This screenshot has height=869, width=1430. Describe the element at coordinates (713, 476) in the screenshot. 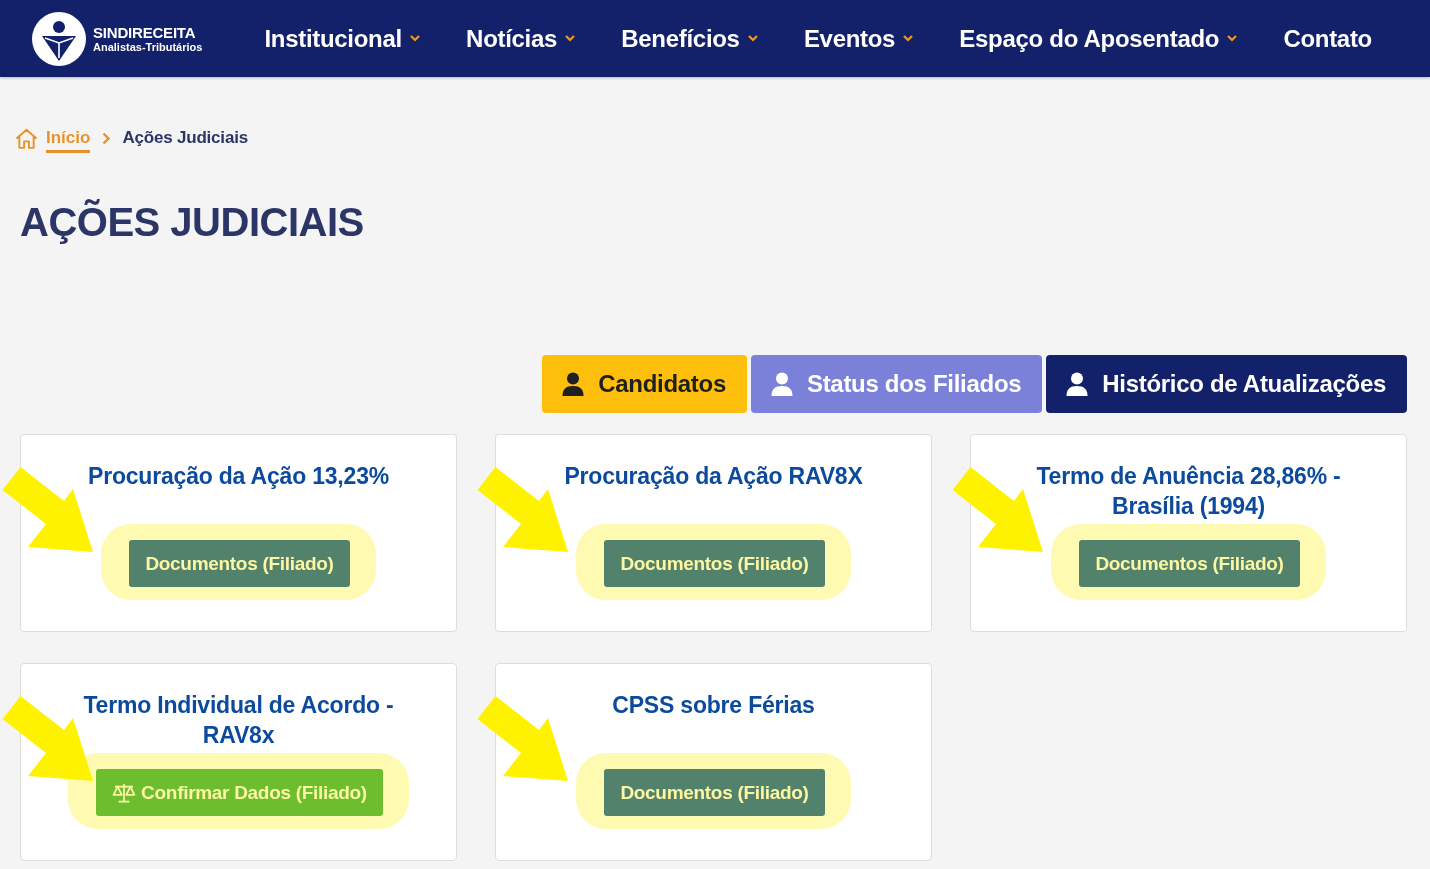

I see `card-title: Procuração da Ação RAV8X` at that location.